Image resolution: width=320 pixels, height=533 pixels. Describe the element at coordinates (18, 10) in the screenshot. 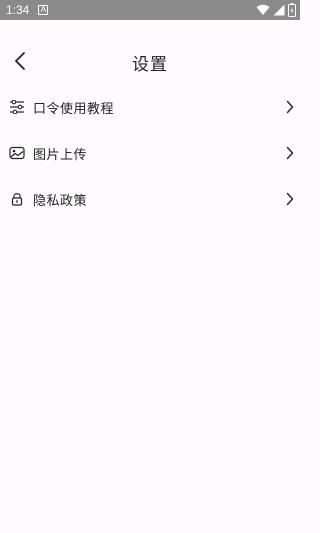

I see `status-time: 1:34` at that location.